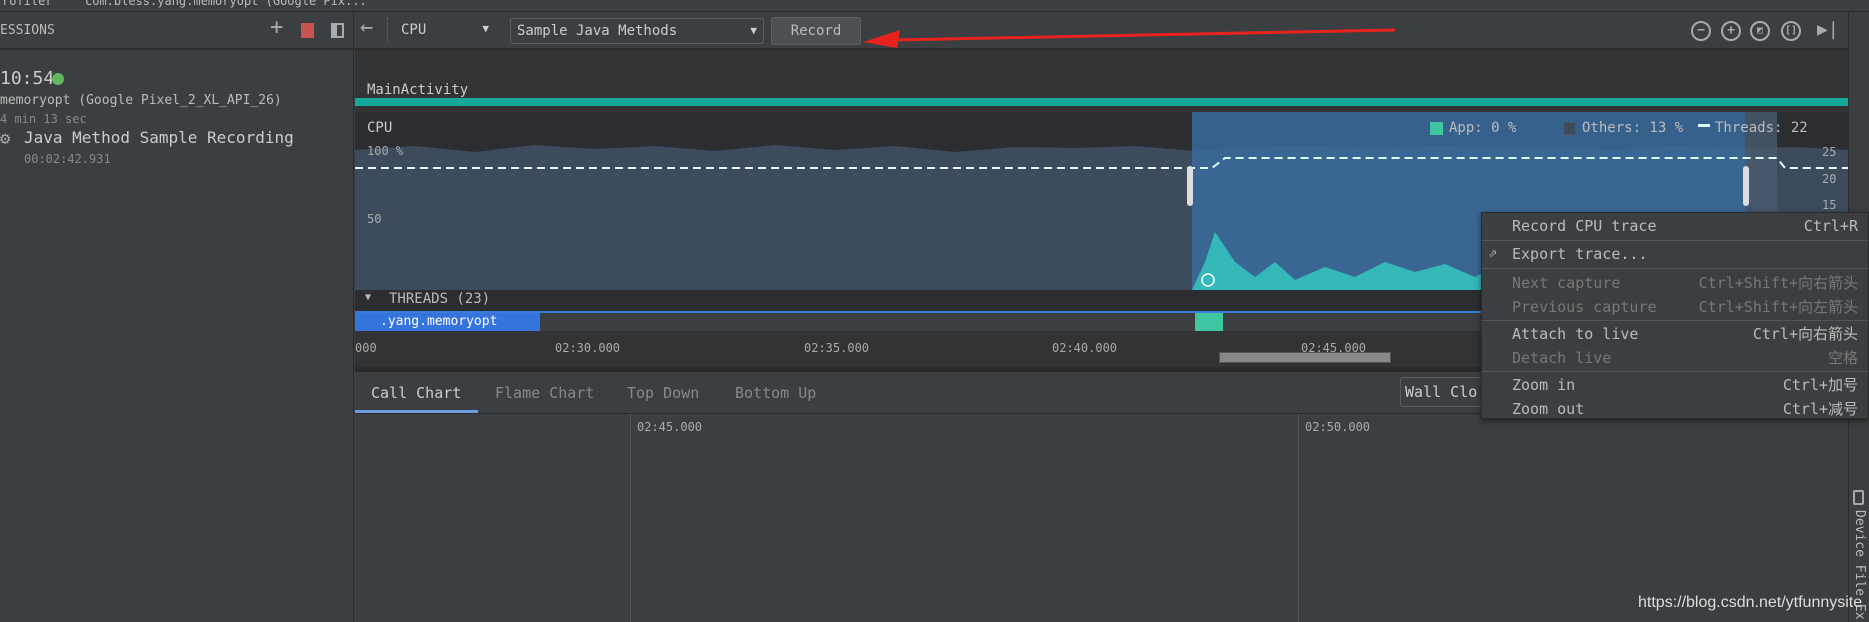 The width and height of the screenshot is (1869, 622). I want to click on menu-shortcut: Ctrl+R, so click(1830, 226).